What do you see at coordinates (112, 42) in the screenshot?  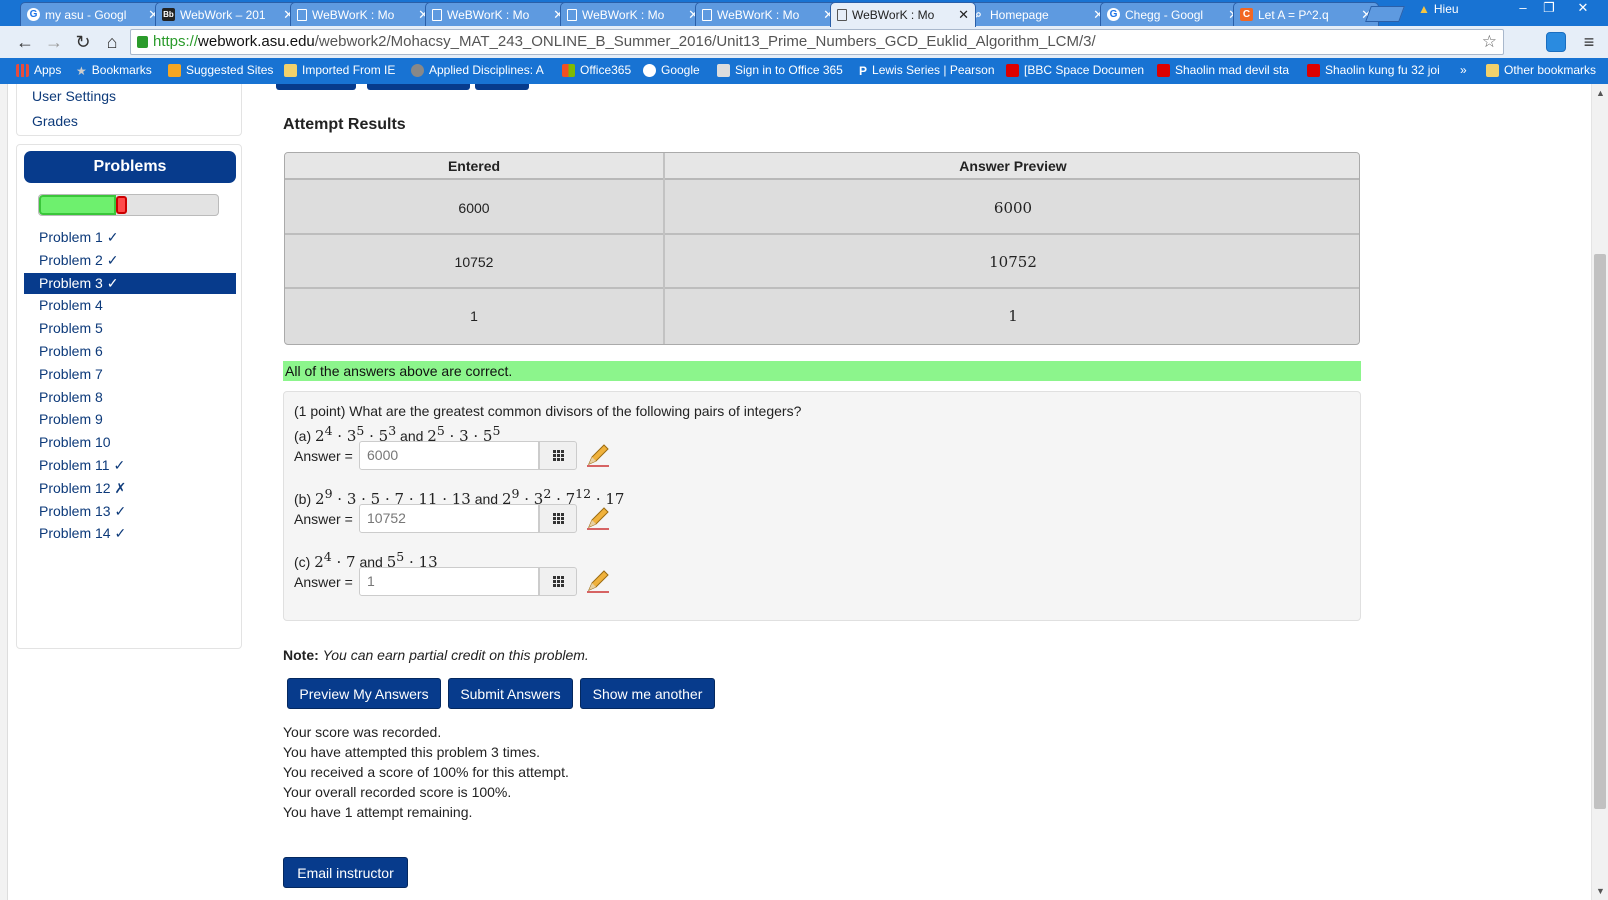 I see `home-icon: ⌂` at bounding box center [112, 42].